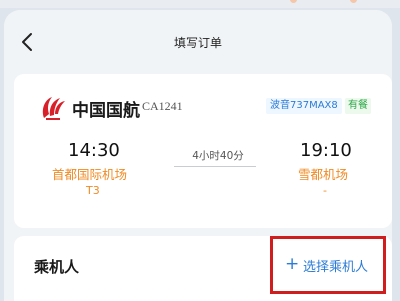 The width and height of the screenshot is (400, 301). What do you see at coordinates (53, 107) in the screenshot?
I see `air-china-logo-icon` at bounding box center [53, 107].